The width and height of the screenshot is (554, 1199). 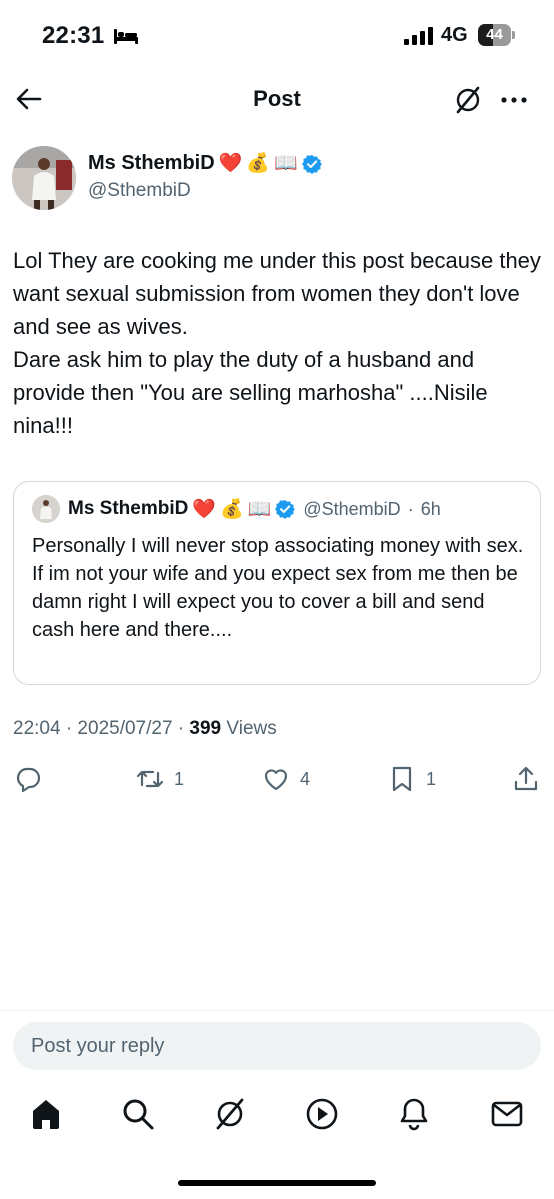 I want to click on quoted-author-handle: @SthembiD, so click(x=352, y=508).